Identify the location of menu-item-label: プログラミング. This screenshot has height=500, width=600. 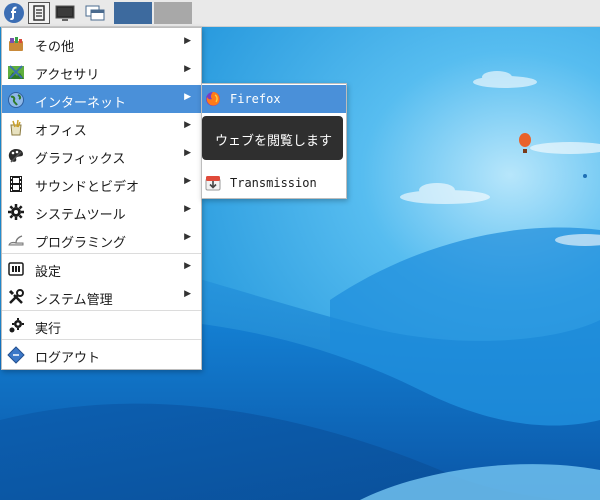
(81, 243).